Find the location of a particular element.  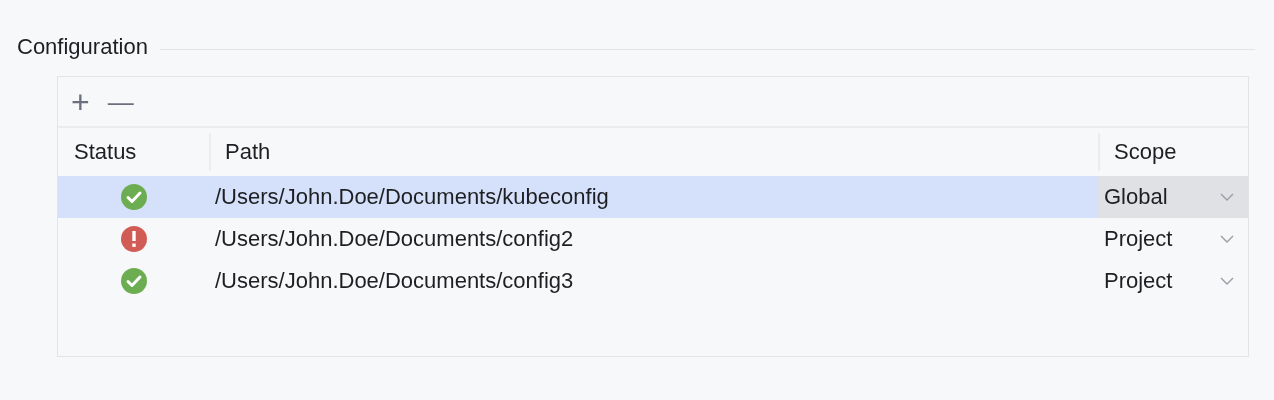

path-text: /Users/John.Doe/Documents/kubeconfig is located at coordinates (412, 196).